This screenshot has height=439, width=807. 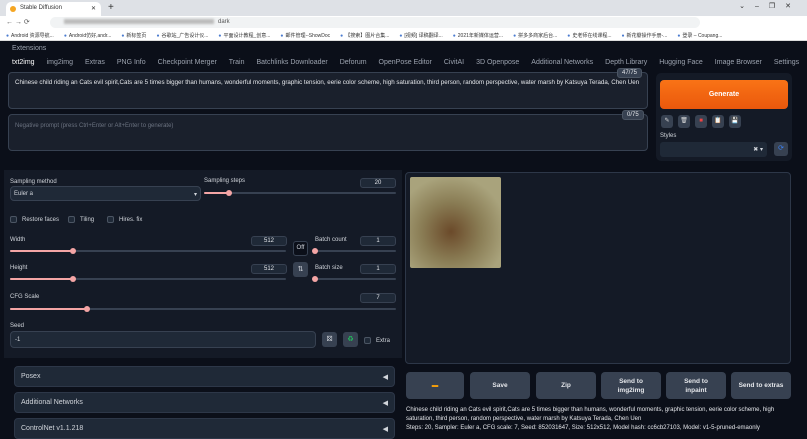 What do you see at coordinates (681, 62) in the screenshot?
I see `tab-hugging-face: Hugging Face` at bounding box center [681, 62].